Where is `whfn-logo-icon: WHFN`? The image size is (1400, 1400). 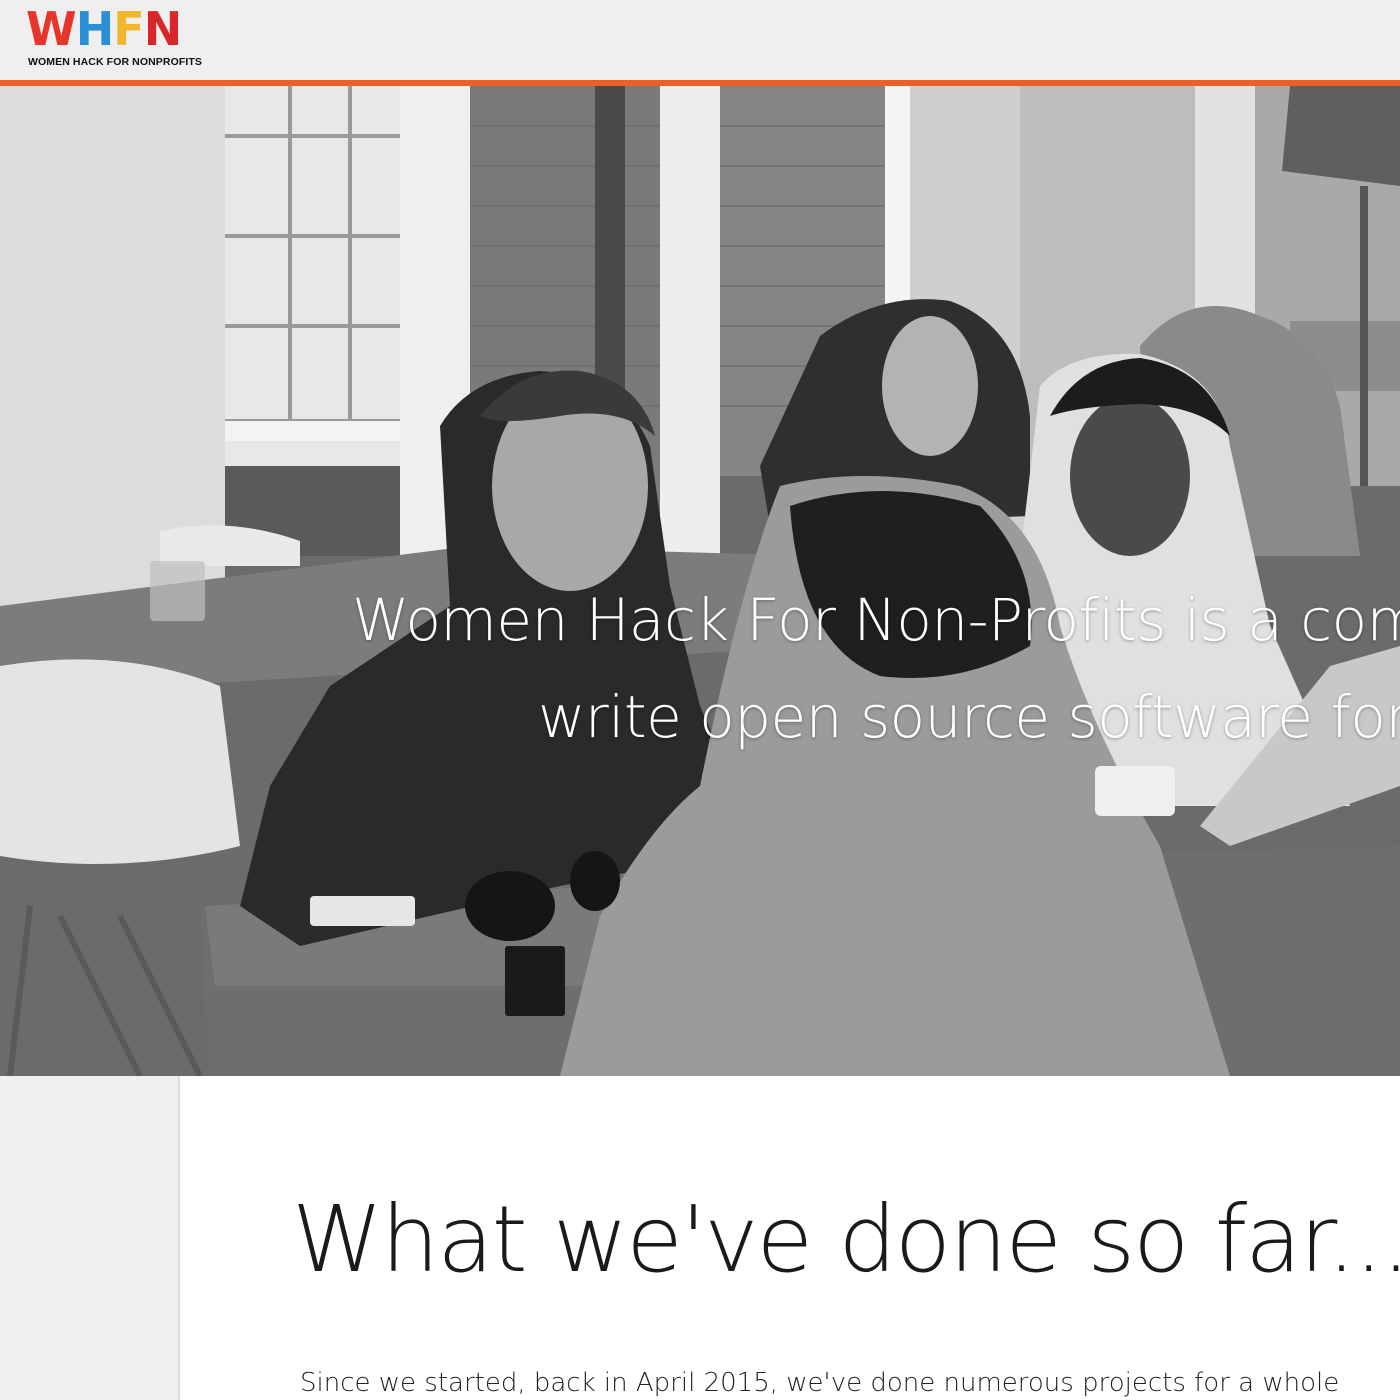 whfn-logo-icon: WHFN is located at coordinates (104, 29).